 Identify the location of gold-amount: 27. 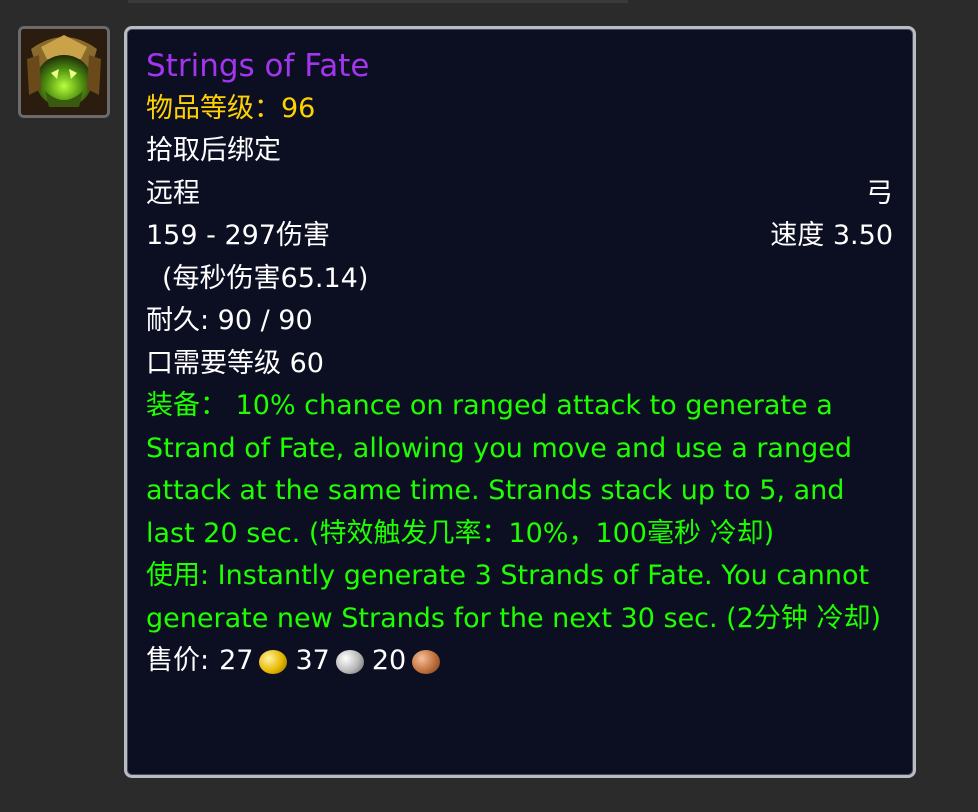
(236, 660).